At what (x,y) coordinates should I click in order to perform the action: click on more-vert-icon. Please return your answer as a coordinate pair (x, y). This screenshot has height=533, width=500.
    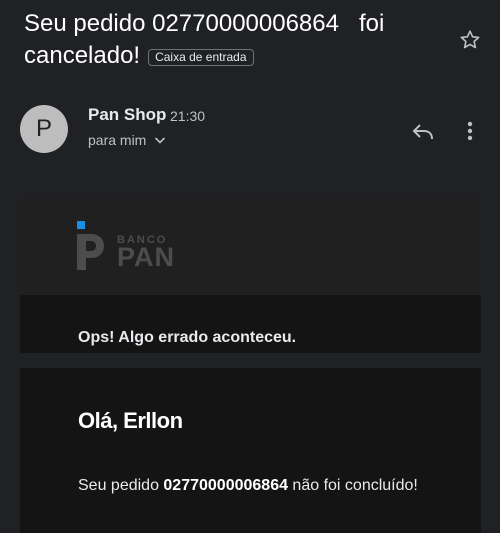
    Looking at the image, I should click on (470, 131).